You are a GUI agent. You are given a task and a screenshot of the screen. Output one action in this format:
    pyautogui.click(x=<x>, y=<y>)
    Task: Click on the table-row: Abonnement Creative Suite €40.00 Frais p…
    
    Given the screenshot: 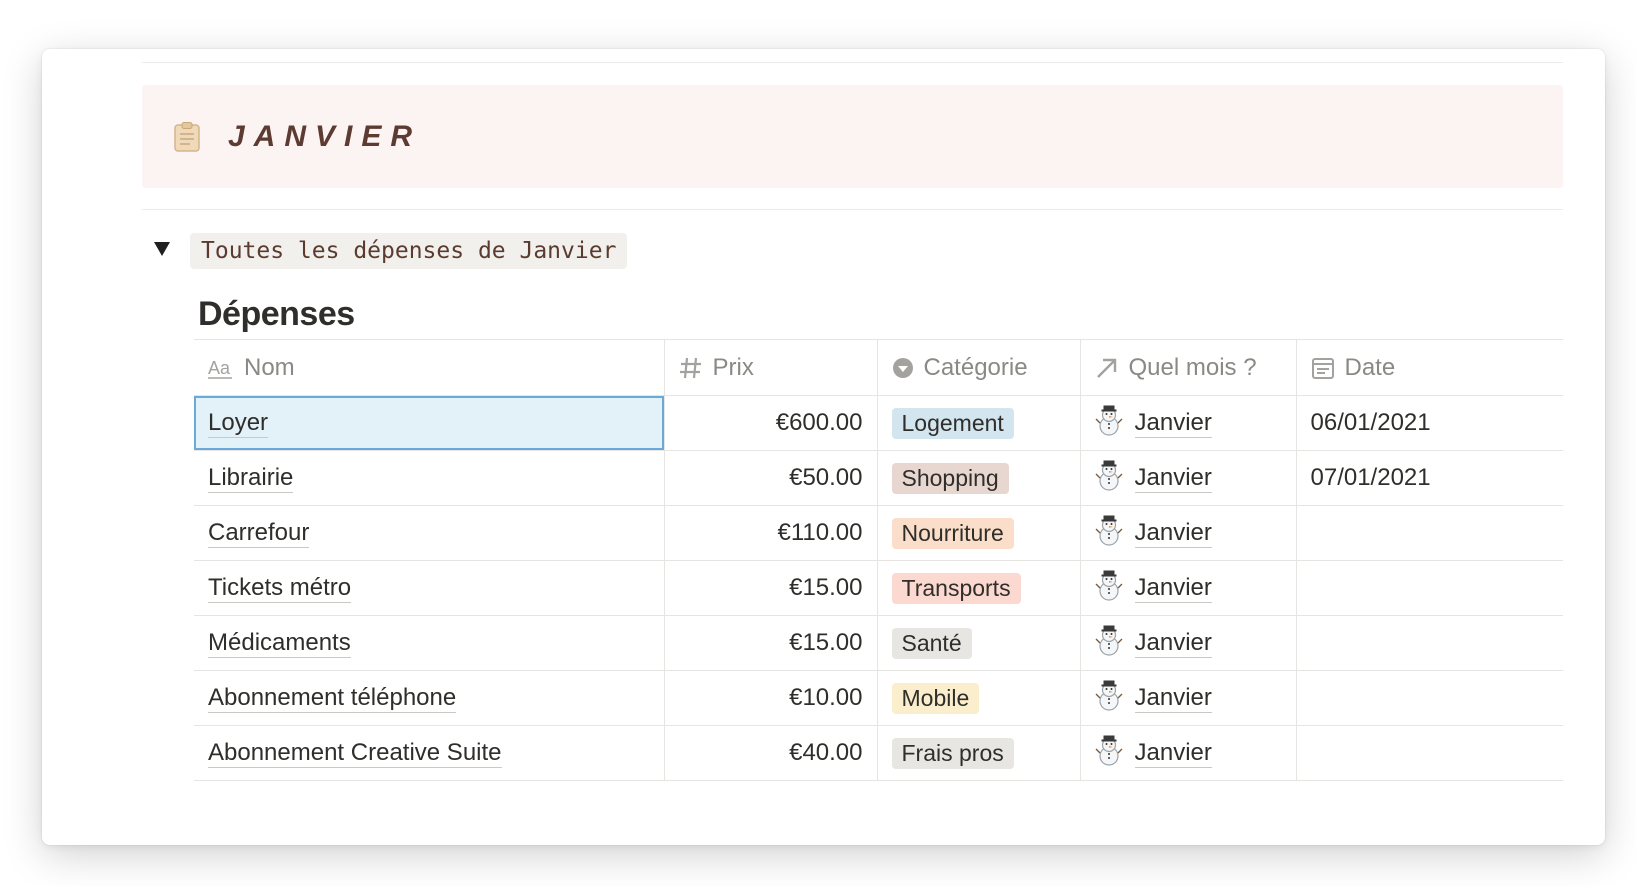 What is the action you would take?
    pyautogui.click(x=878, y=753)
    